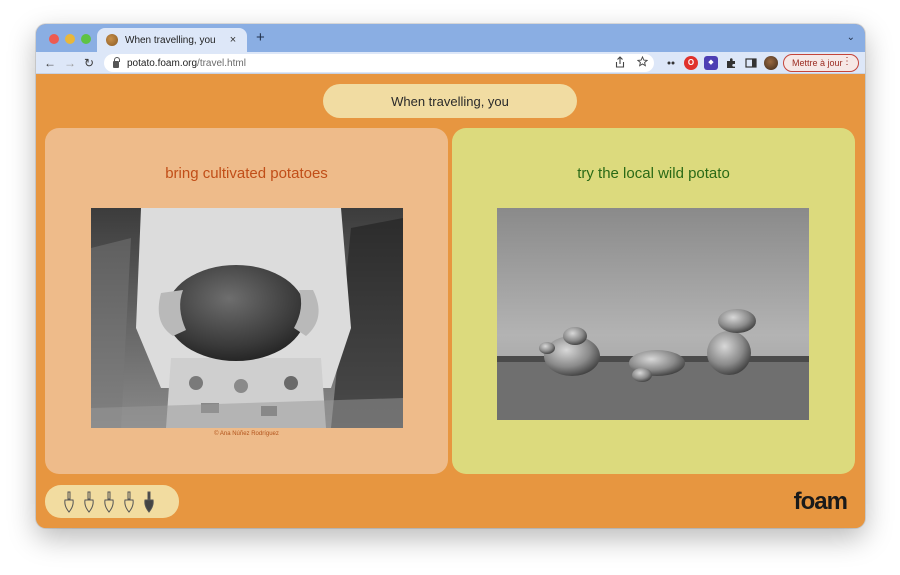  What do you see at coordinates (691, 63) in the screenshot?
I see `opera-icon: O` at bounding box center [691, 63].